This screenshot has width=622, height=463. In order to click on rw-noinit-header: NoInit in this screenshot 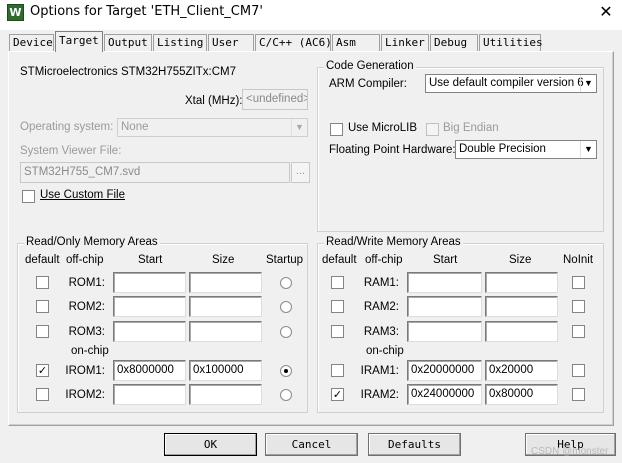, I will do `click(578, 260)`.